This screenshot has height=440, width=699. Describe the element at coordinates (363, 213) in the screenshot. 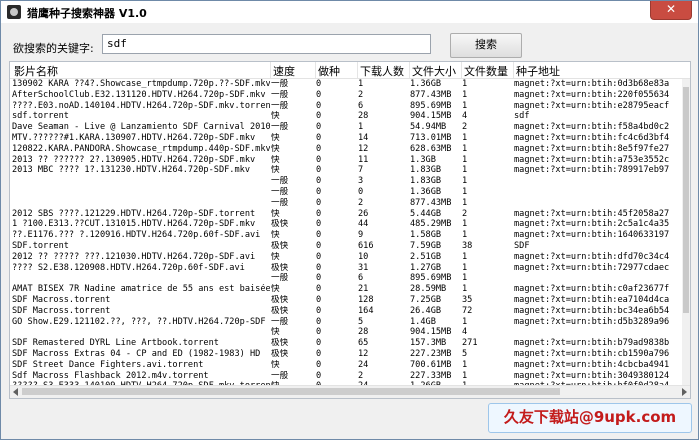

I see `cell-downloaders: 26` at that location.